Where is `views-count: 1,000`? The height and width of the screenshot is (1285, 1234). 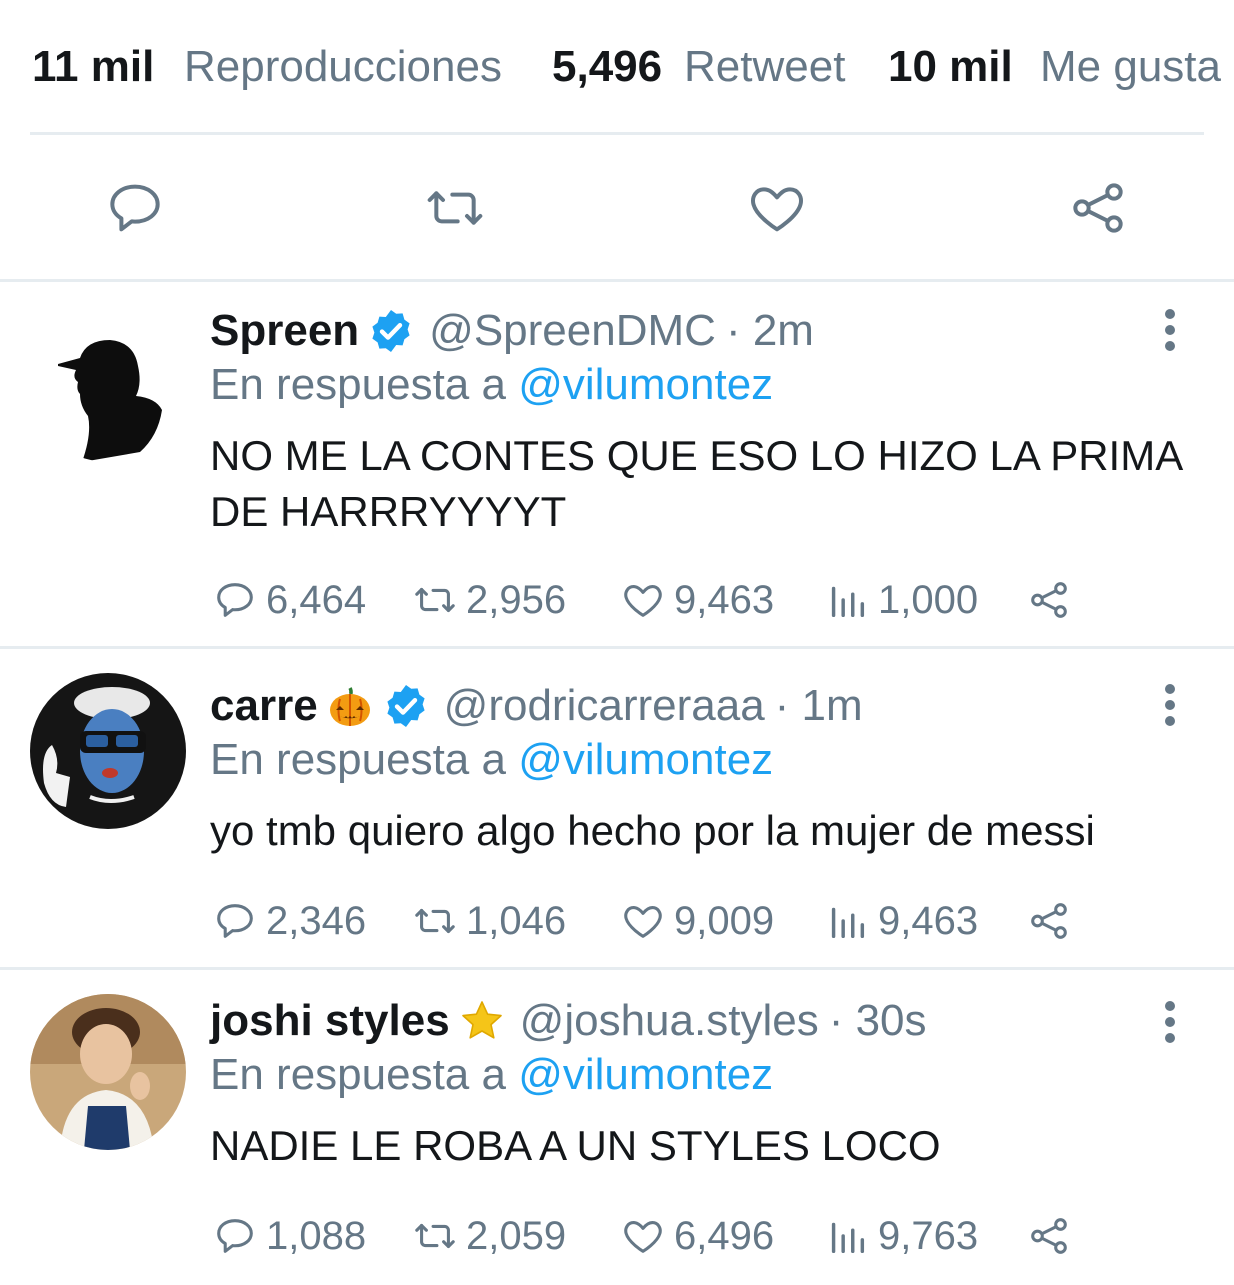
views-count: 1,000 is located at coordinates (928, 599).